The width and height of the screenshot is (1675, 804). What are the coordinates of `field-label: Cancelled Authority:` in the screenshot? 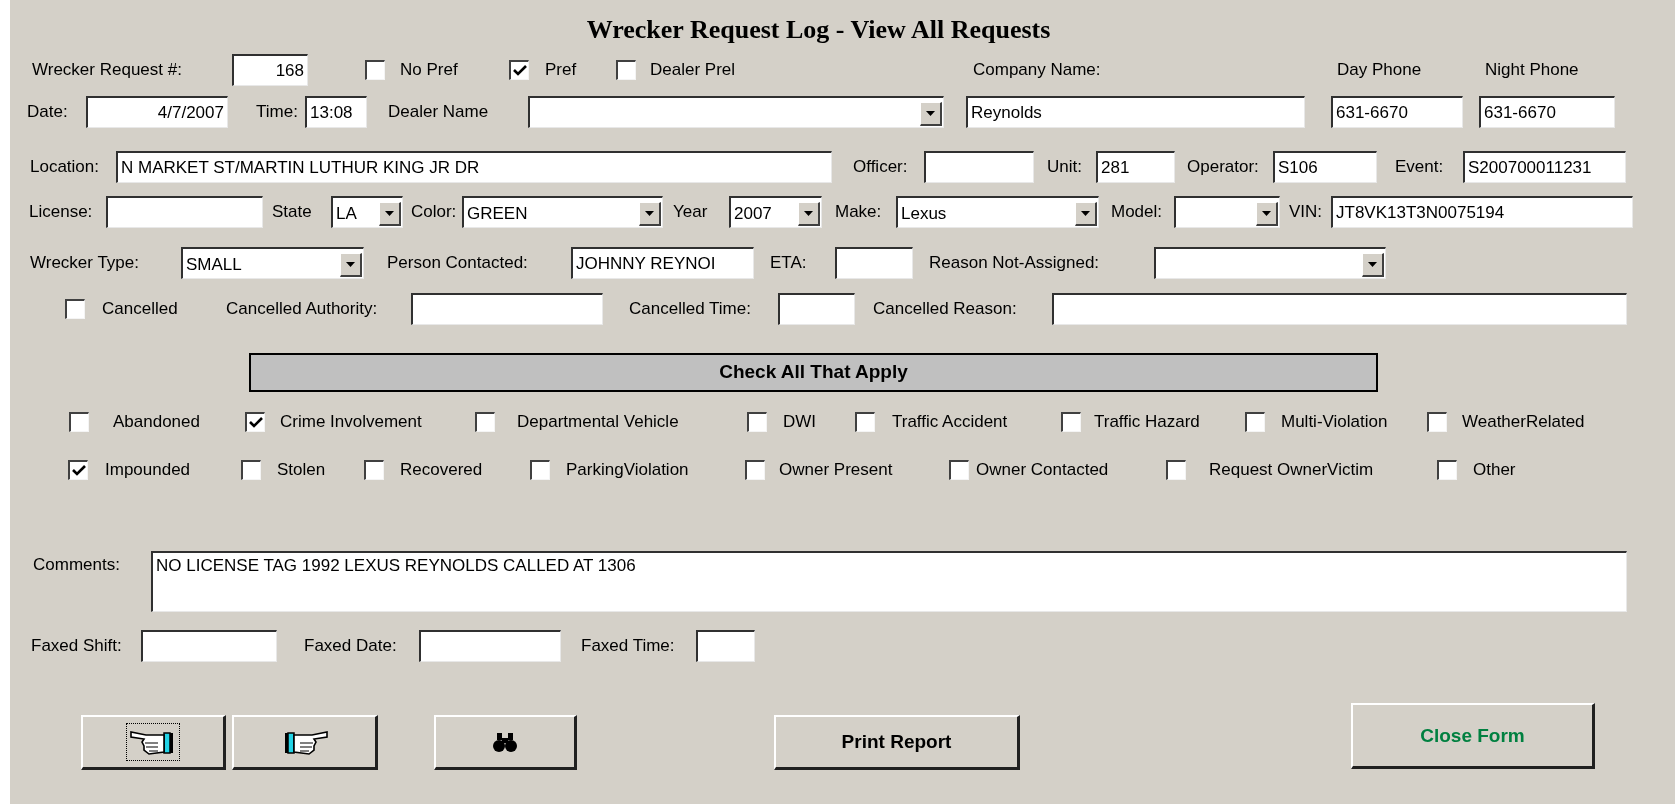 It's located at (302, 309).